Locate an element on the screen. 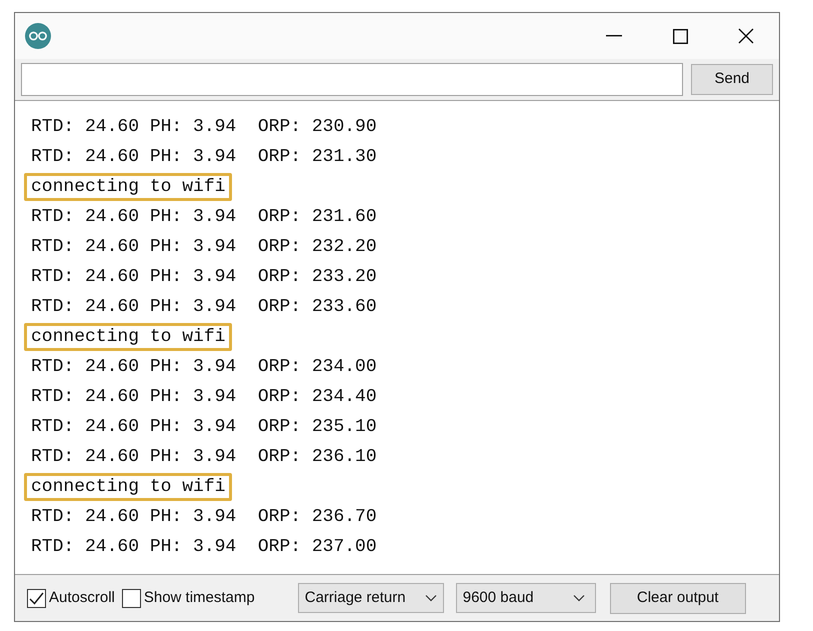 The image size is (813, 631). output-line: RTD: 24.60 PH: 3.94 ORP: 235.10 is located at coordinates (204, 427).